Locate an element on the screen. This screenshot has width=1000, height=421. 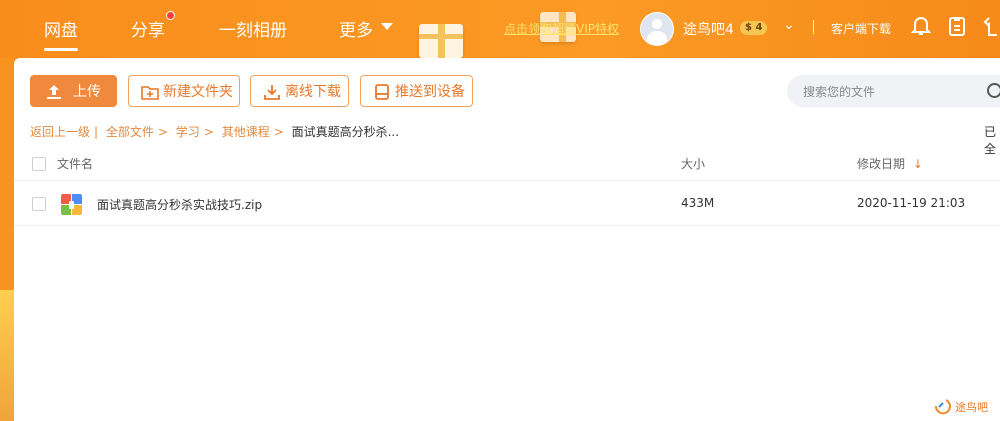
nav-netdisk-tab: 网盘 is located at coordinates (61, 33).